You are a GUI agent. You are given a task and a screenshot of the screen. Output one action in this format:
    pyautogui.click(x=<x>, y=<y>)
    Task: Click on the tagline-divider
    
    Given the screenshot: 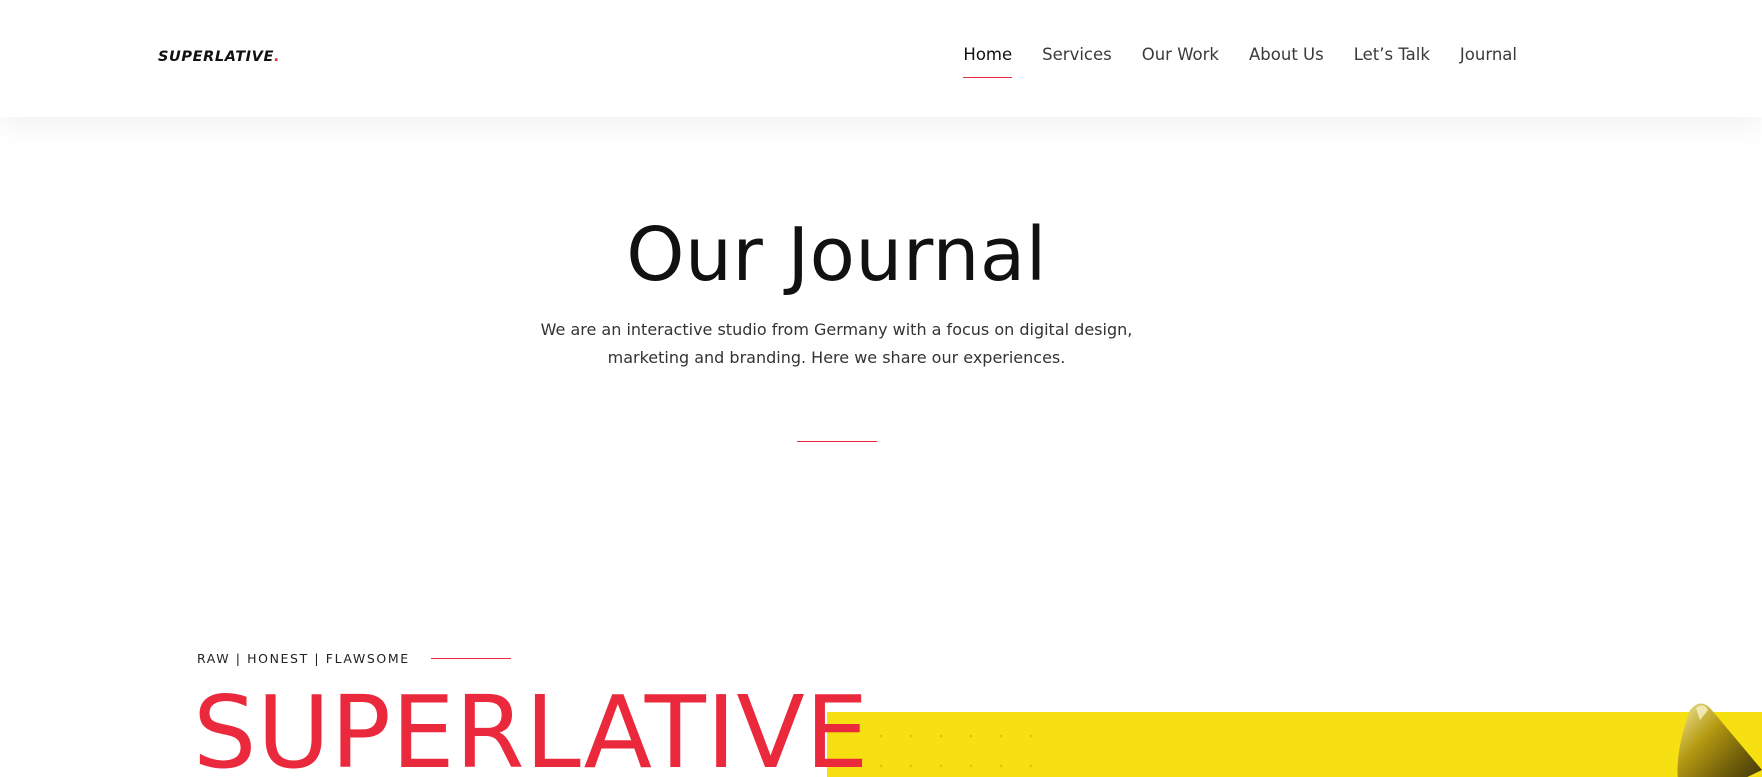 What is the action you would take?
    pyautogui.click(x=471, y=658)
    